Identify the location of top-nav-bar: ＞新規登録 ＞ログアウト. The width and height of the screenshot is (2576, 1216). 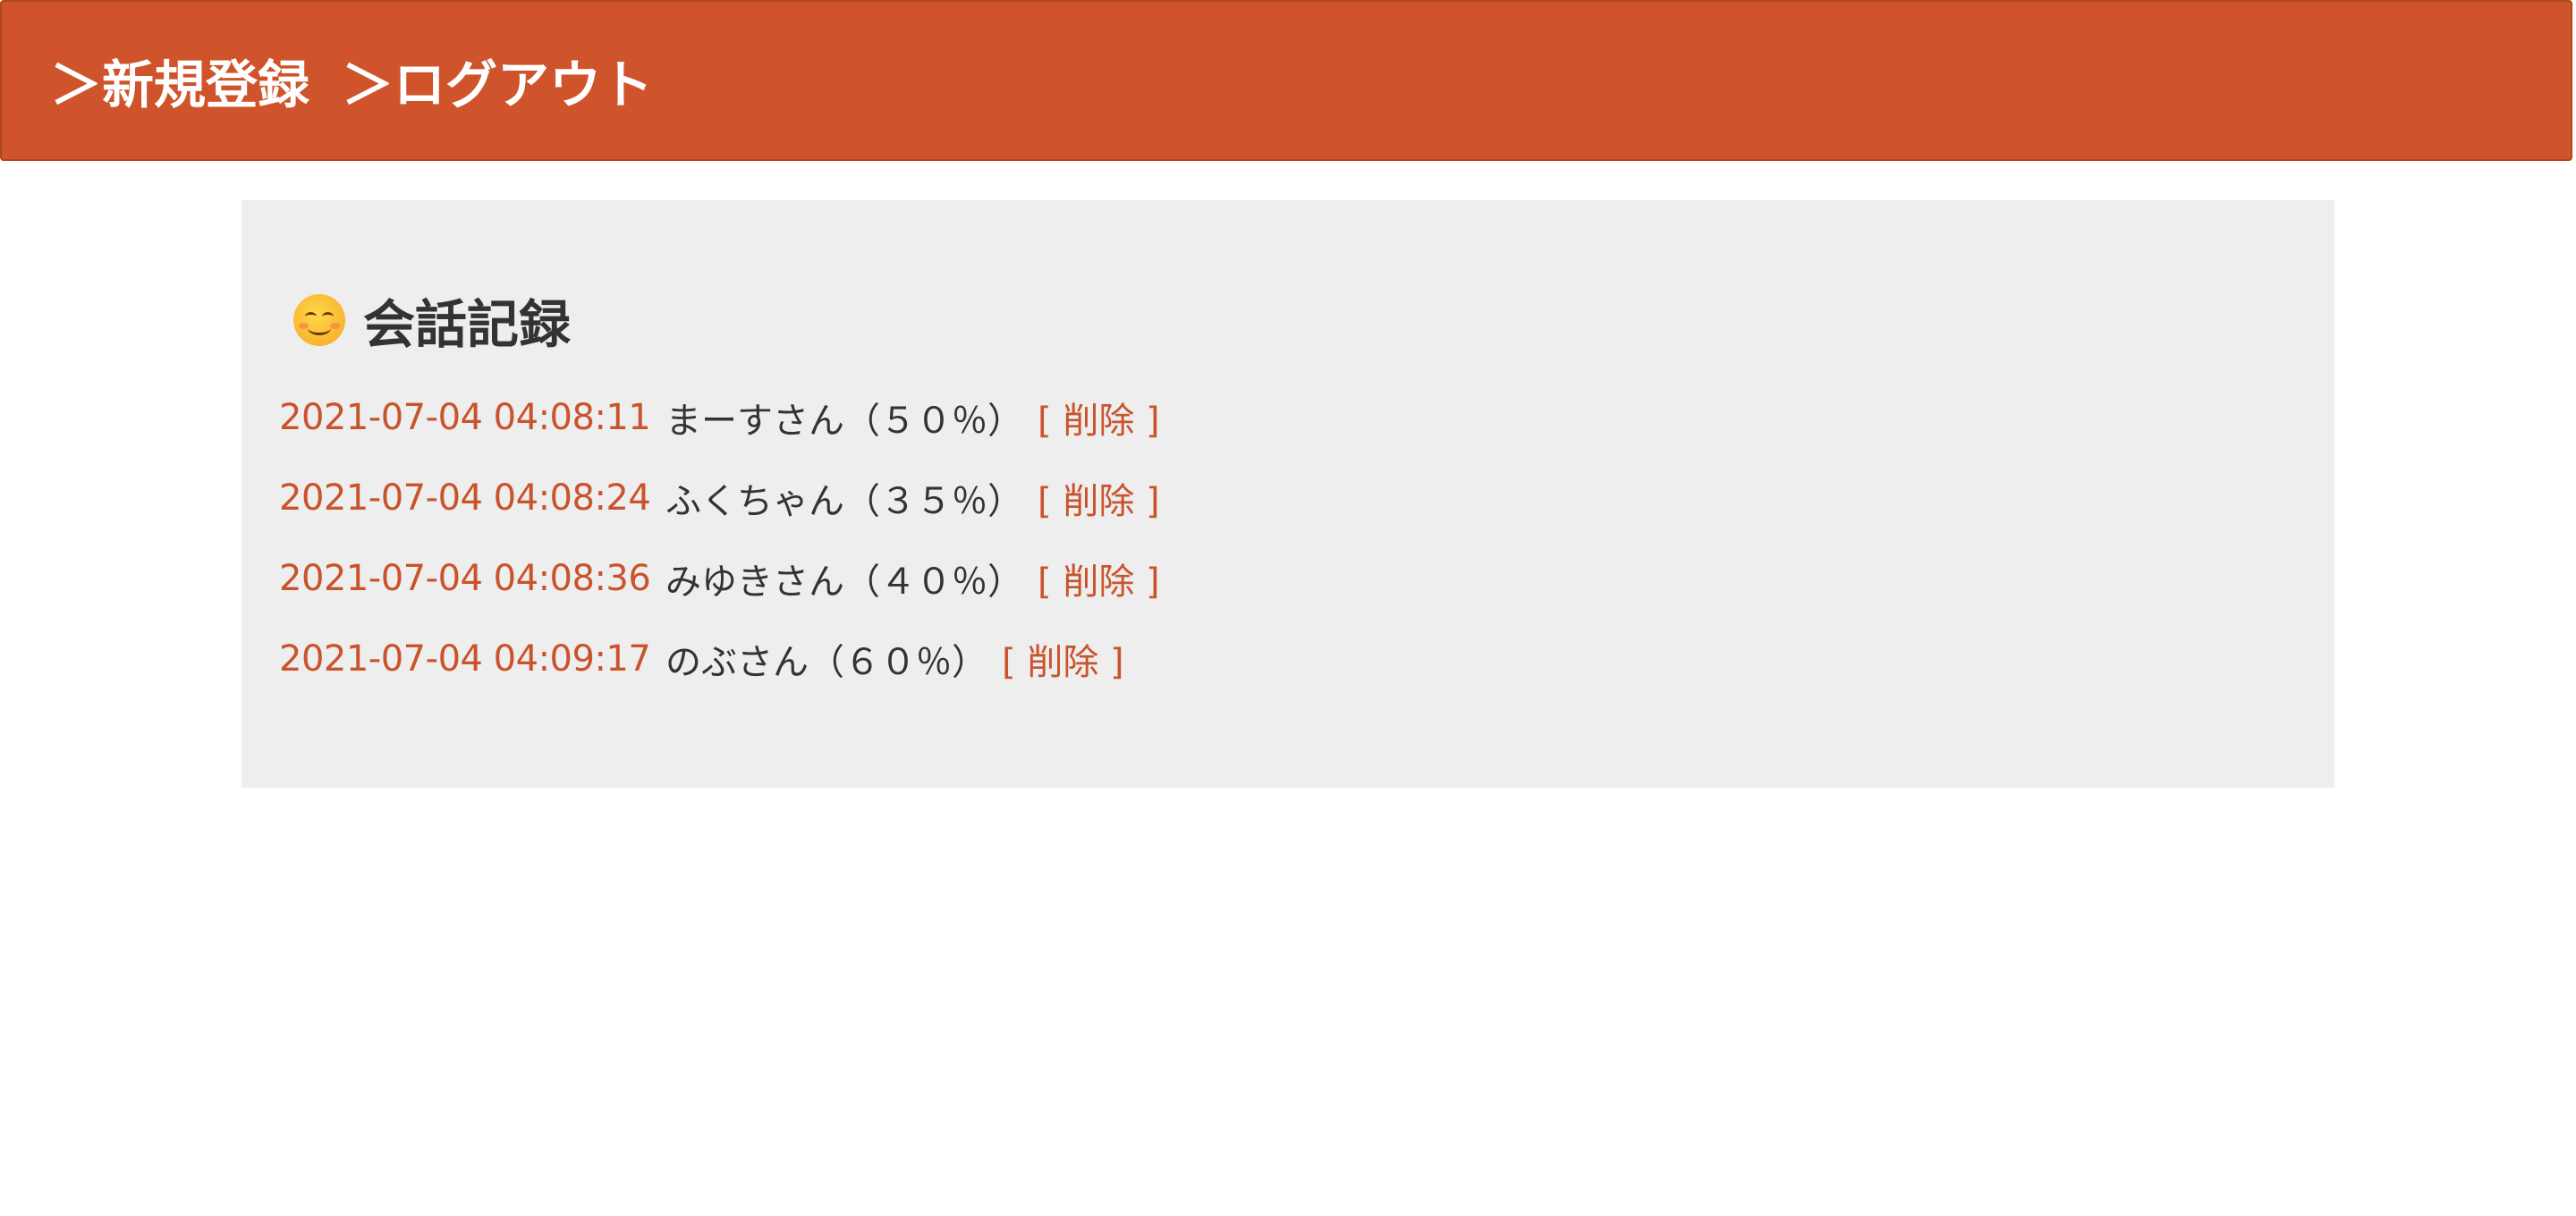
(1286, 81).